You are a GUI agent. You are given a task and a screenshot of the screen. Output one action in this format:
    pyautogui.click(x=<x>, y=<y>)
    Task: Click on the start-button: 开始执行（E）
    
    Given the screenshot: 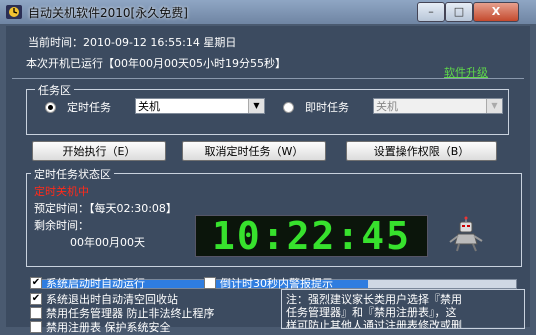 What is the action you would take?
    pyautogui.click(x=99, y=151)
    